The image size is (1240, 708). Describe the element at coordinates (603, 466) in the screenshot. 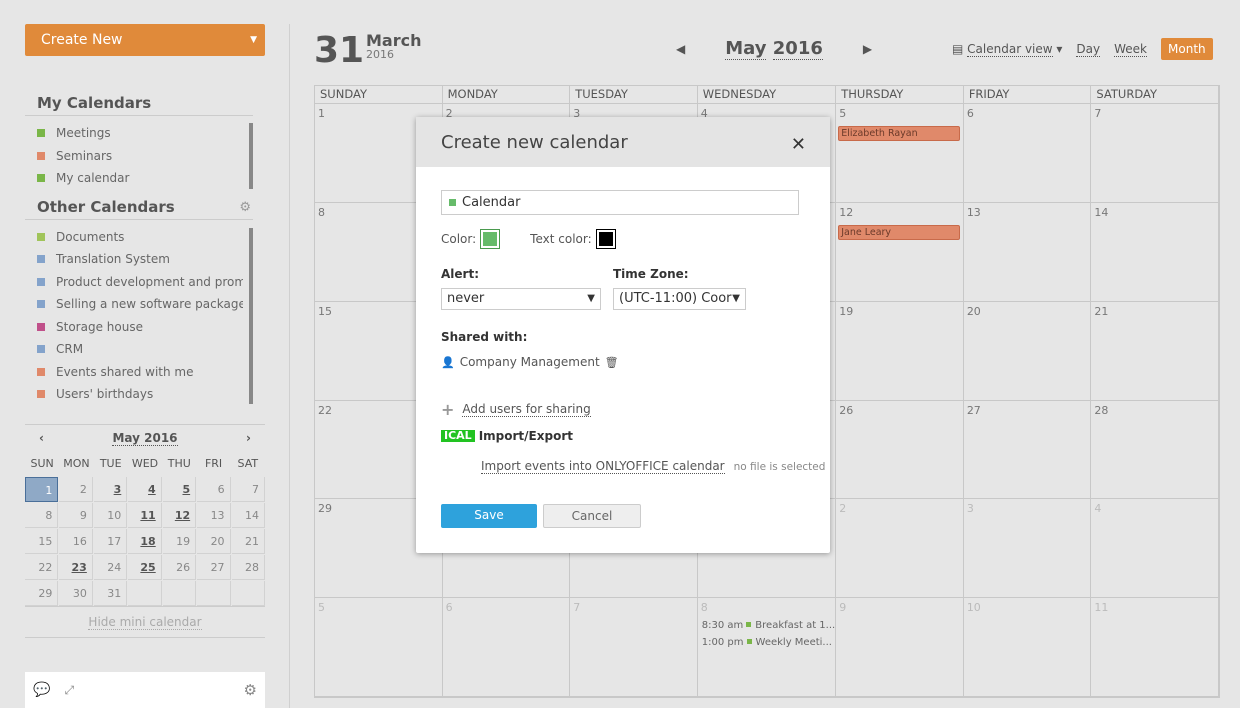

I see `import-events-link: Import events into ONLYOFFICE calendar` at that location.